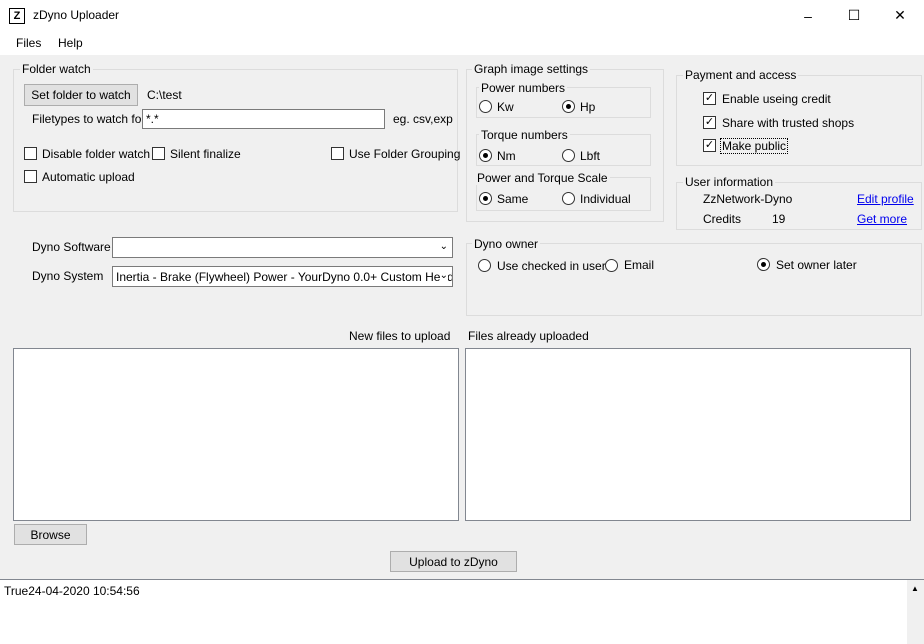 This screenshot has height=644, width=924. I want to click on lbft-radio, so click(568, 155).